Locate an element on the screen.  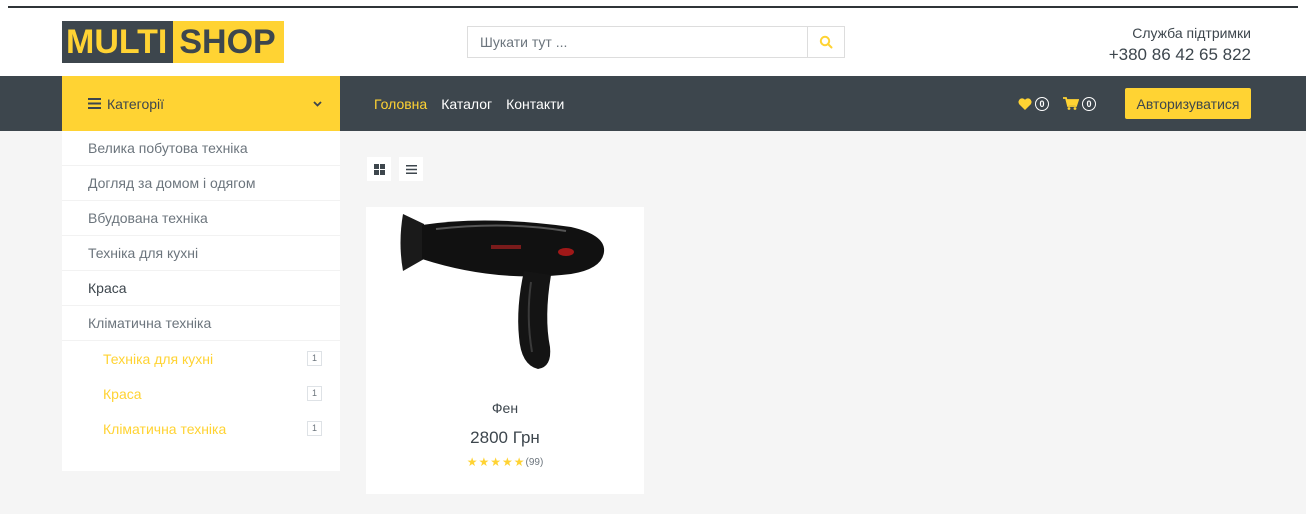
sidebar-subitem-kitchen: Техніка для кухні 1 is located at coordinates (201, 358).